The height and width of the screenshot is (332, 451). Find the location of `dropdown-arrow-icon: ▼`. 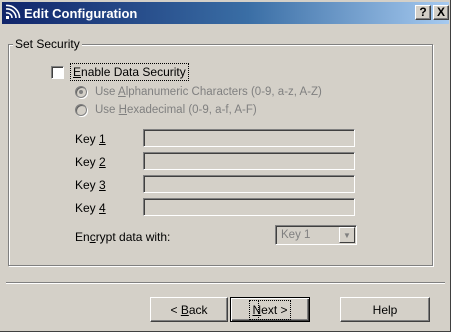

dropdown-arrow-icon: ▼ is located at coordinates (347, 235).